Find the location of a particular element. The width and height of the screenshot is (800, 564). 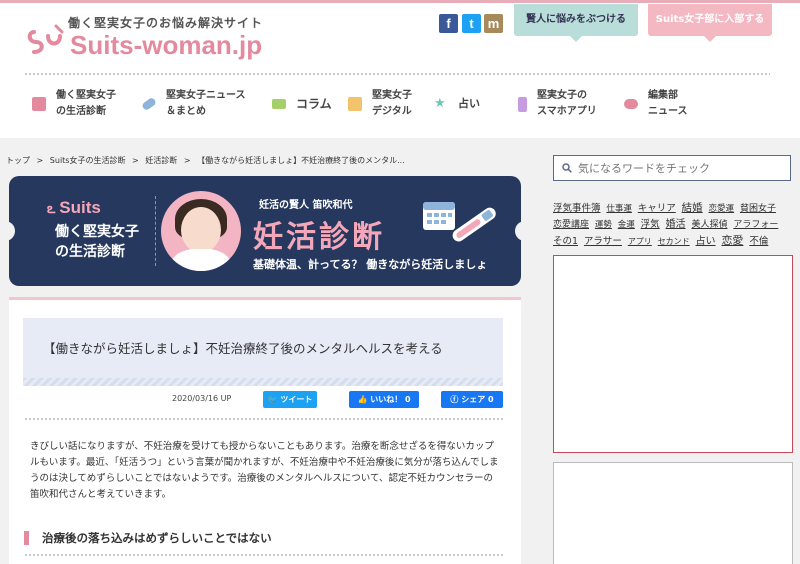

logo-mark-icon: ఽ is located at coordinates (51, 208).